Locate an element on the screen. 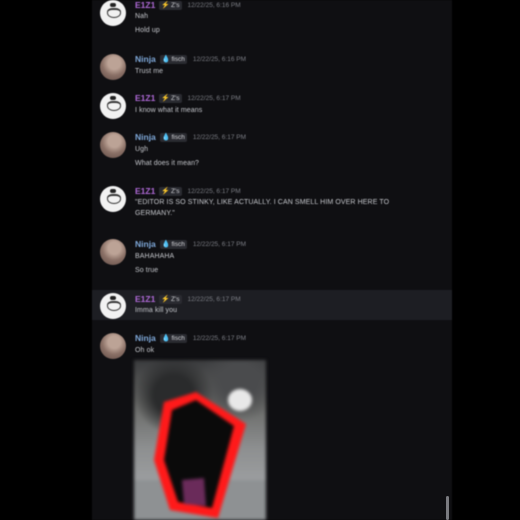 The width and height of the screenshot is (520, 520). message-text: Imma kill you is located at coordinates (156, 310).